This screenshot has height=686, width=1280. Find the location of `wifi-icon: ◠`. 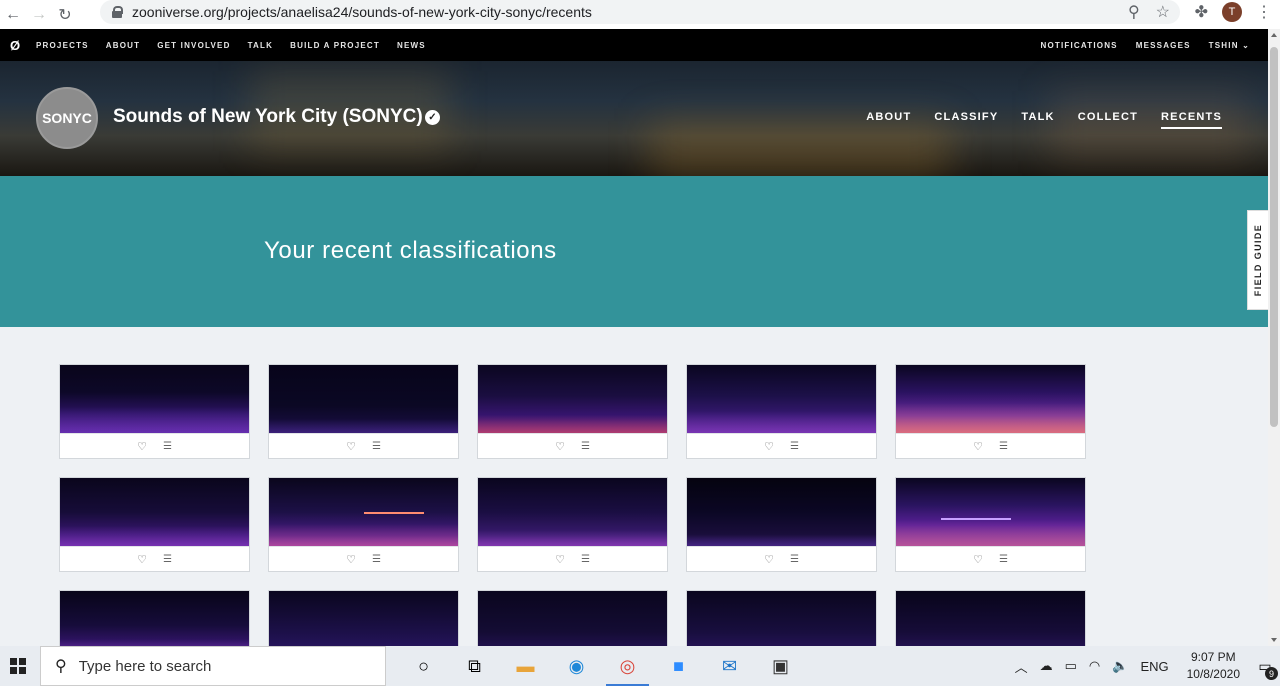

wifi-icon: ◠ is located at coordinates (1094, 666).